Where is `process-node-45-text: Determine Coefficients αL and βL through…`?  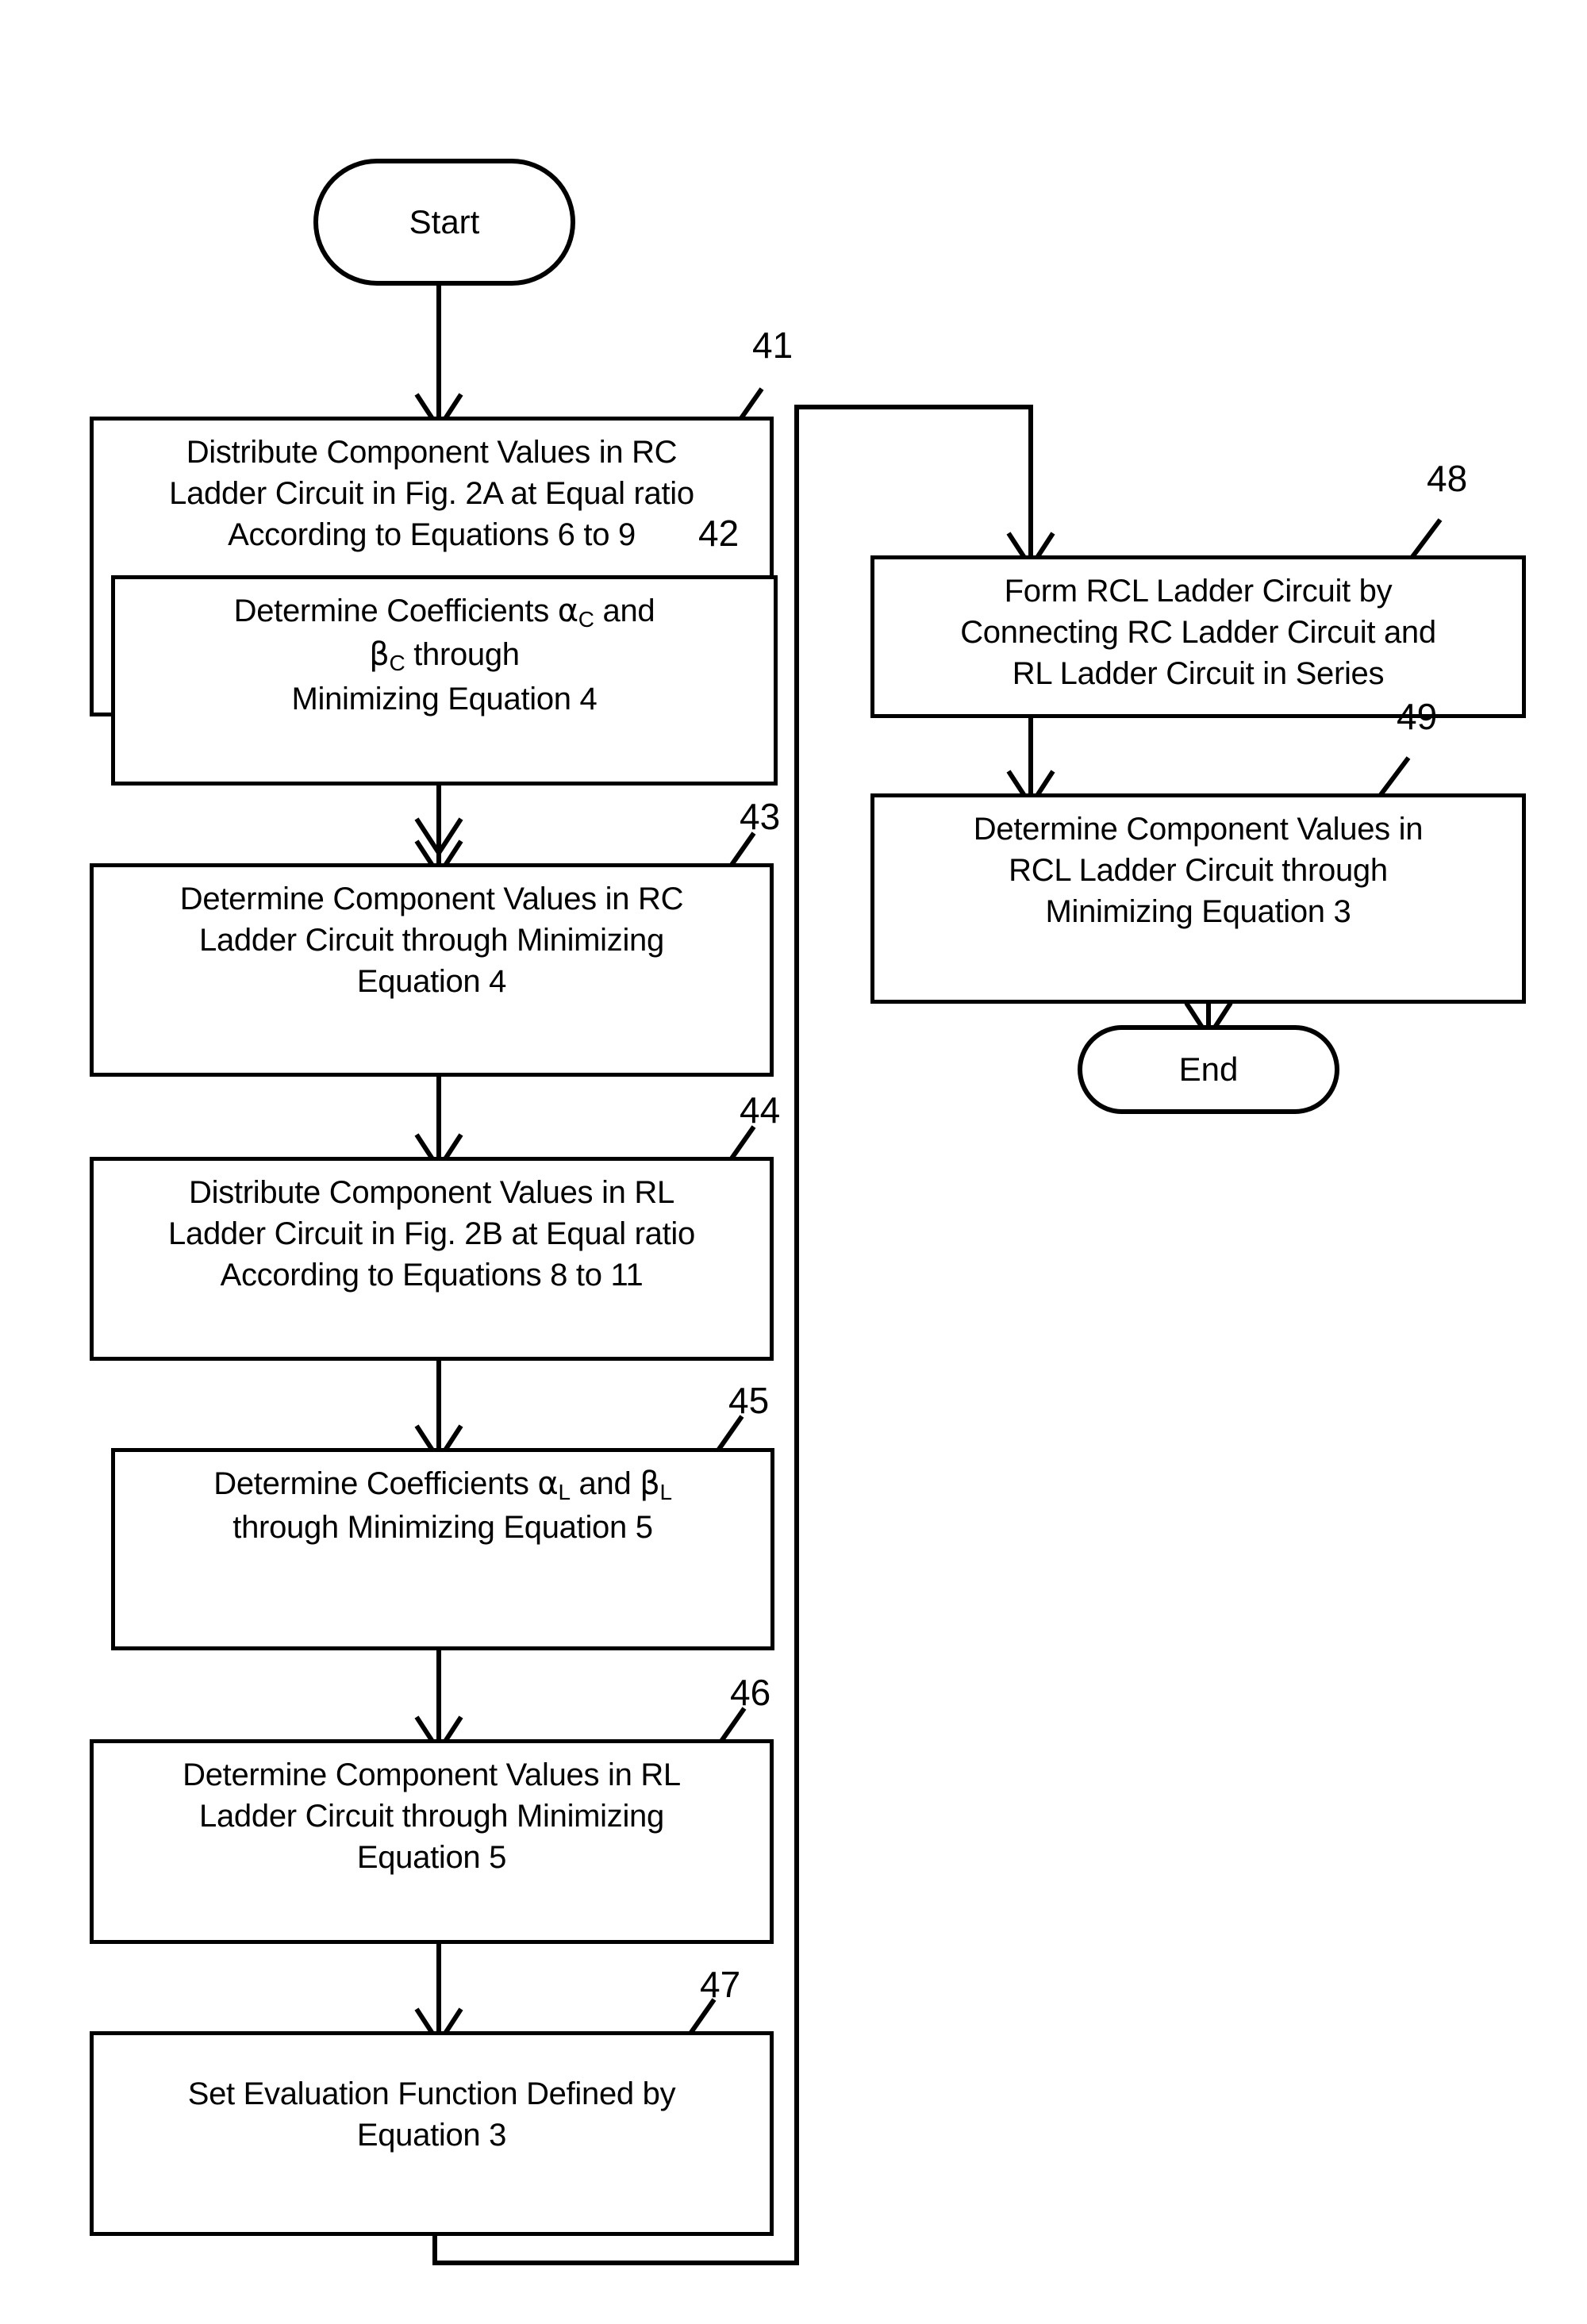
process-node-45-text: Determine Coefficients αL and βL through… is located at coordinates (442, 1505).